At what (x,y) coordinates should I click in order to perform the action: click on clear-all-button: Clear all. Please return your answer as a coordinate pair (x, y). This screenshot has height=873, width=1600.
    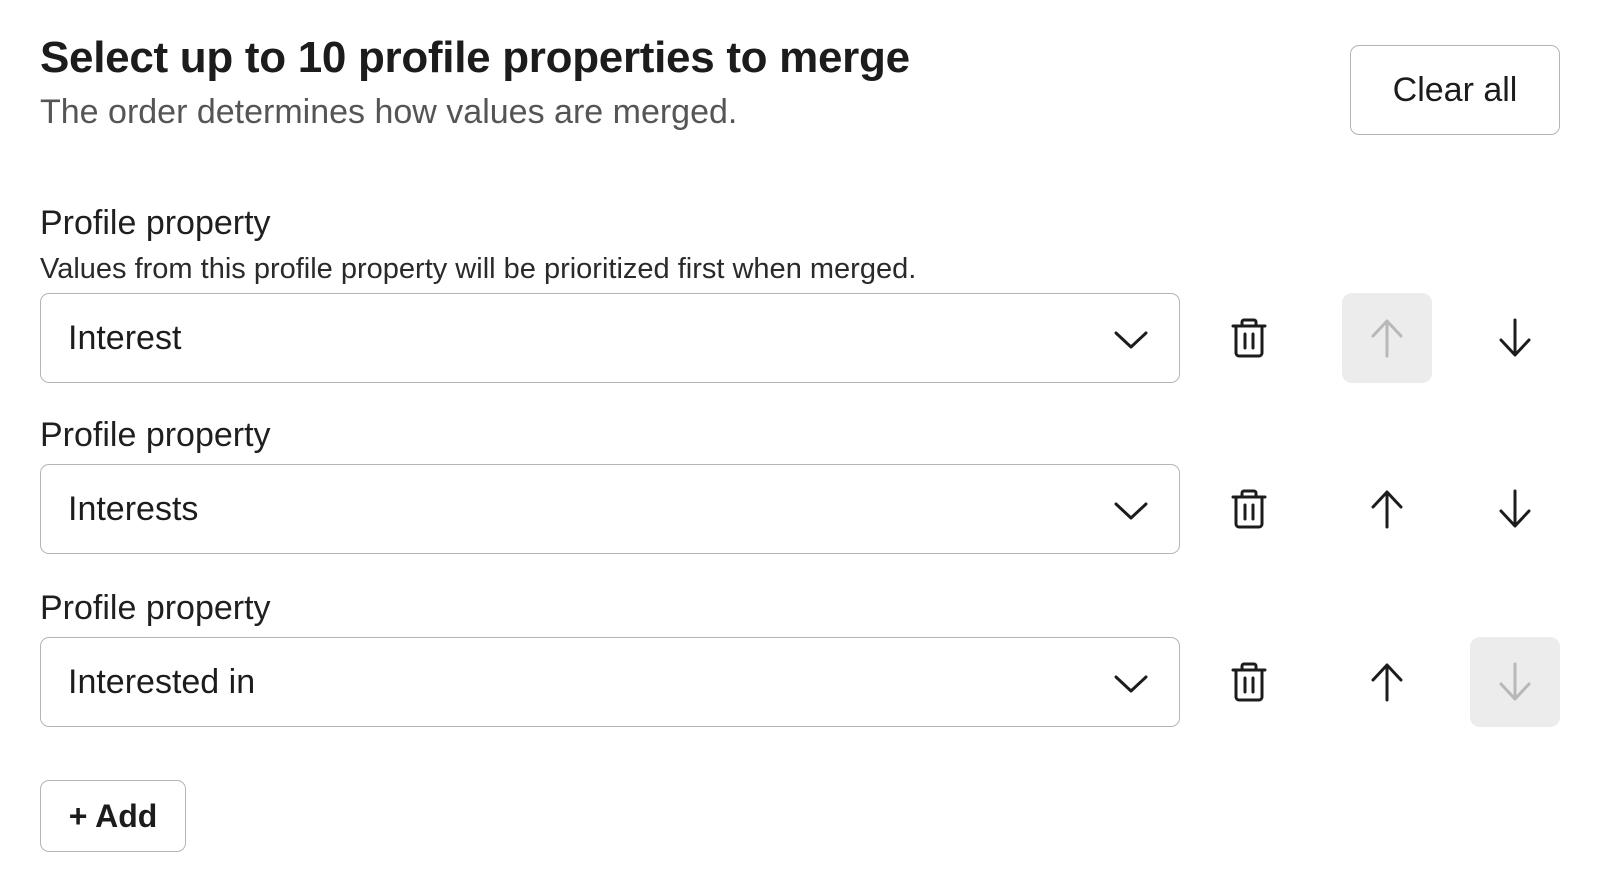
    Looking at the image, I should click on (1455, 90).